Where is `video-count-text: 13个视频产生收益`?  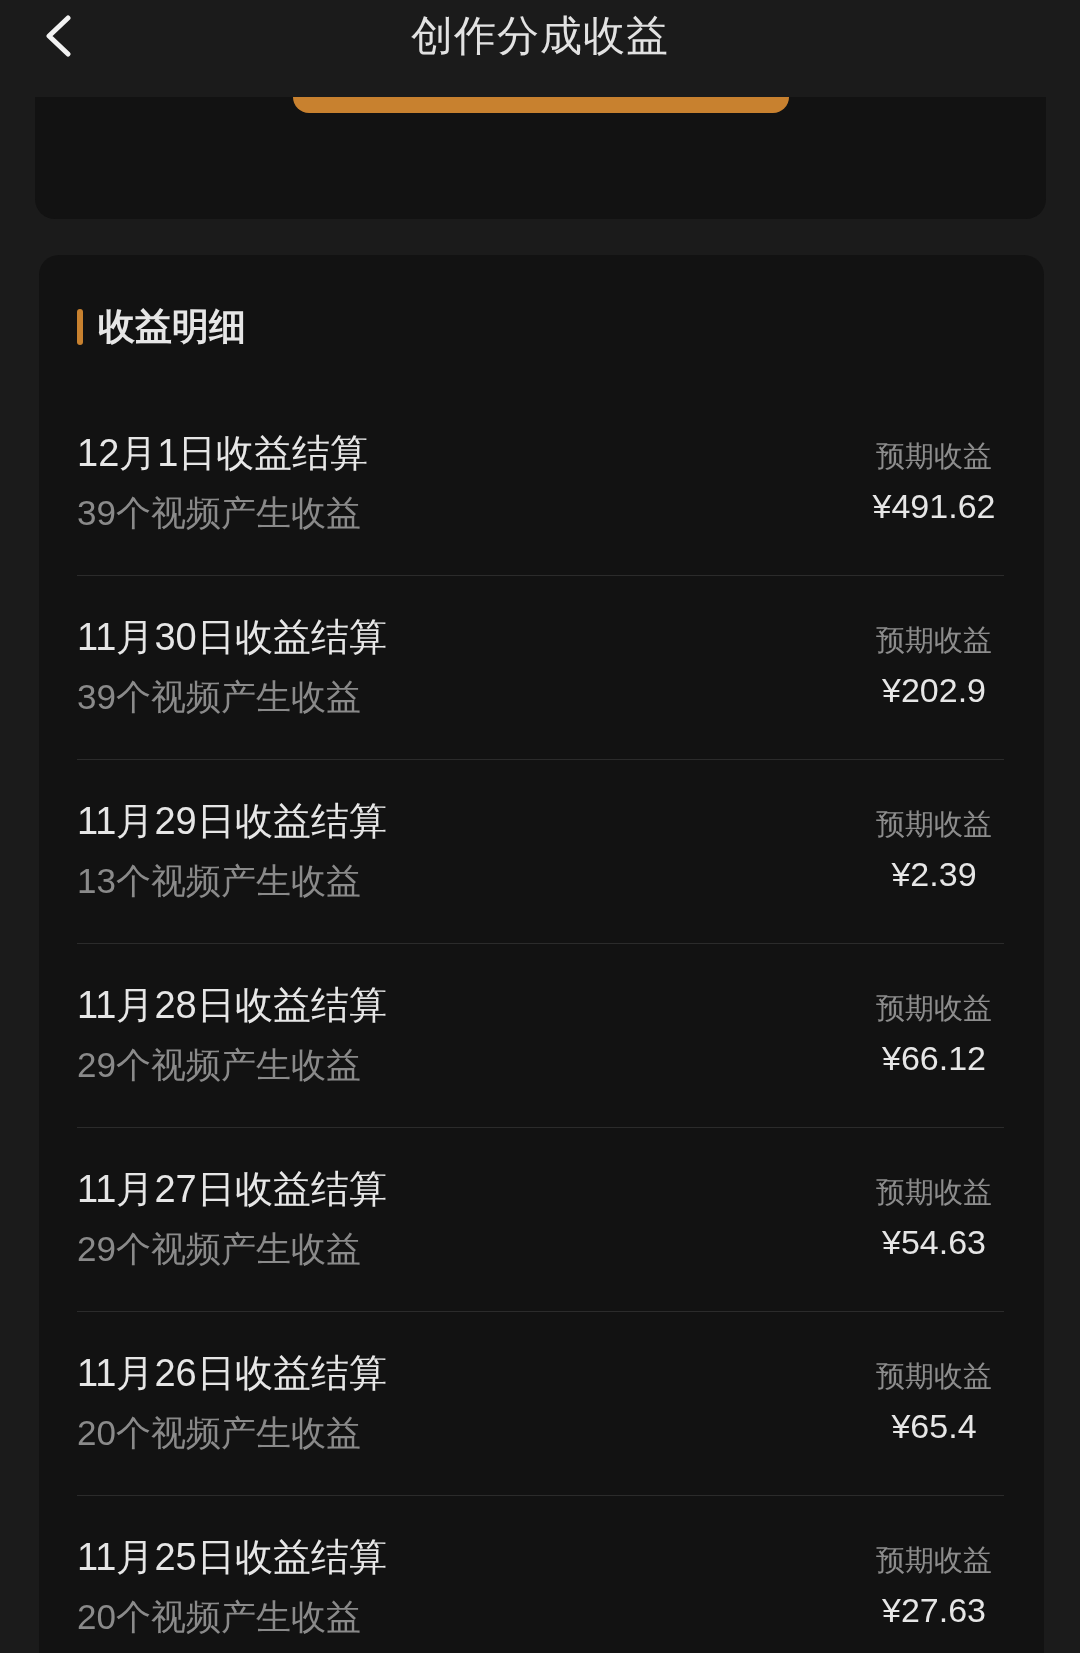 video-count-text: 13个视频产生收益 is located at coordinates (219, 881).